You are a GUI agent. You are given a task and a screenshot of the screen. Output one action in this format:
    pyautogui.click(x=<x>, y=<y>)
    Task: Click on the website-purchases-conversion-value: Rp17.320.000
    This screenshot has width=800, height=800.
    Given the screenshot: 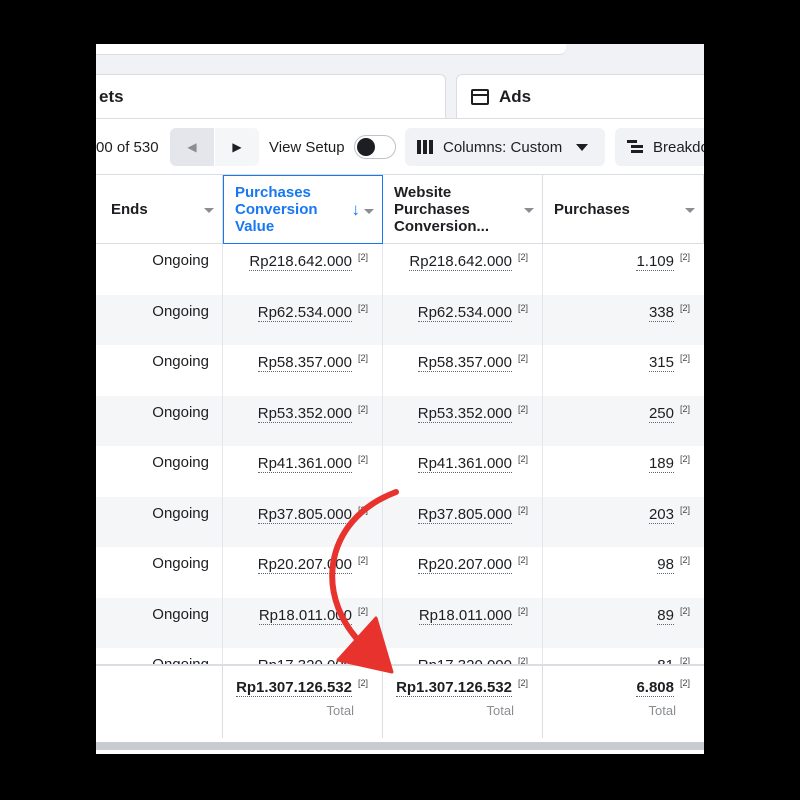 What is the action you would take?
    pyautogui.click(x=464, y=660)
    